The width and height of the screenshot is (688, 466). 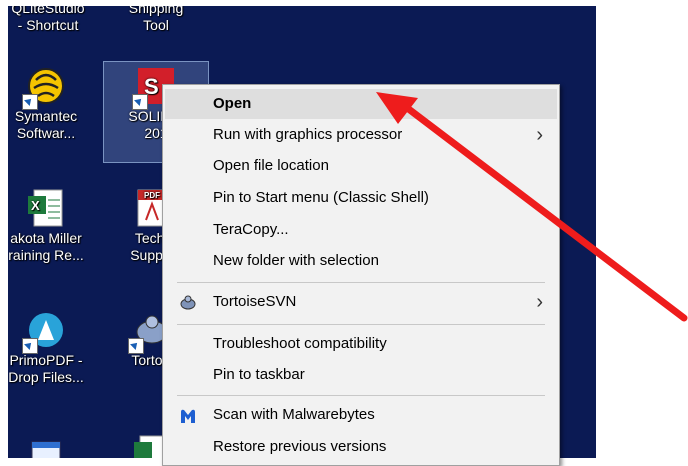 I want to click on menu-item-open-file-location: Open file location, so click(x=361, y=166).